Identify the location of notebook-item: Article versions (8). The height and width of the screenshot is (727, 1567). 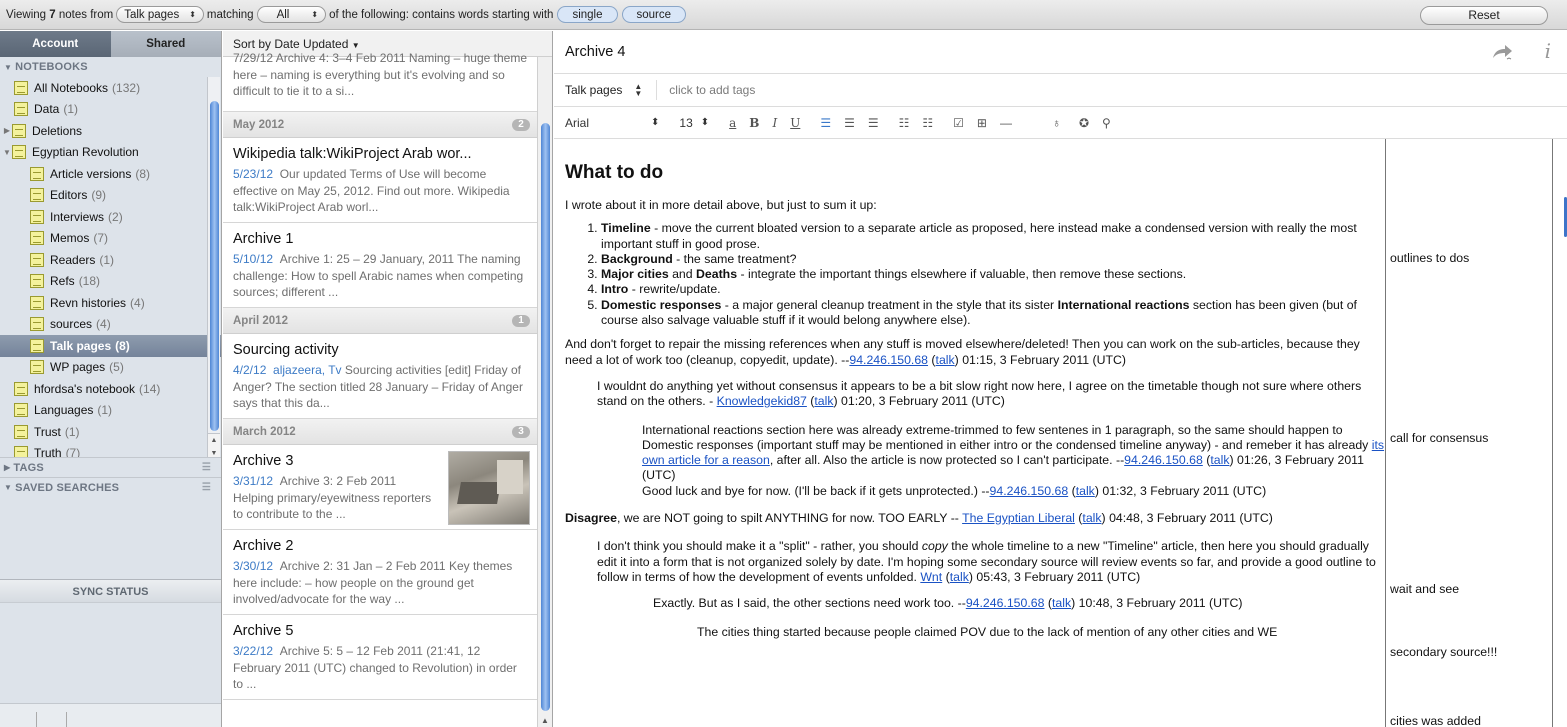
(110, 174).